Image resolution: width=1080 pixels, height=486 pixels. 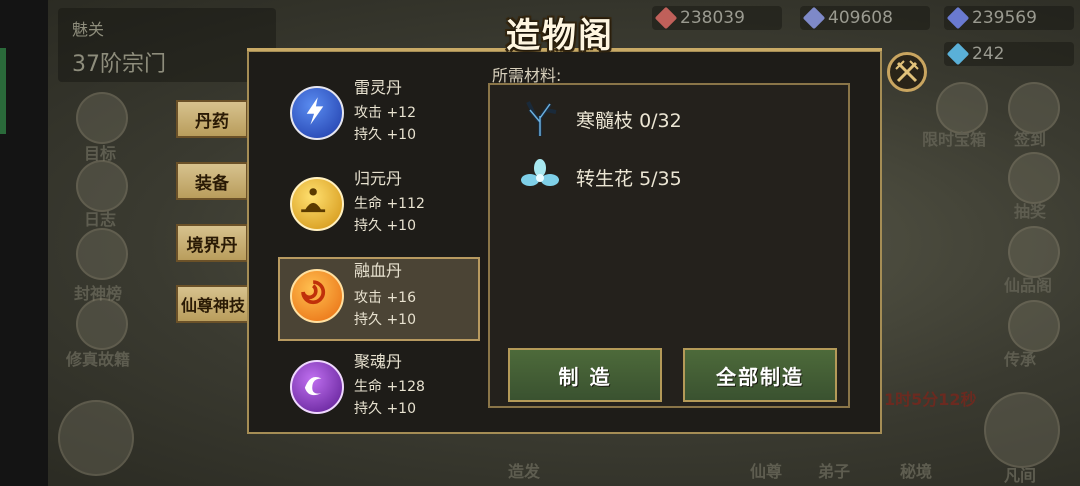 I want to click on timer-text: 1时5分12秒, so click(x=930, y=399).